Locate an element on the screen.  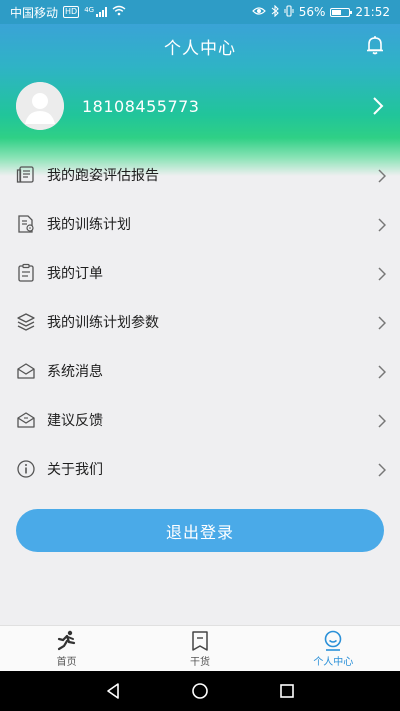
status-bar: 中国移动 HD 4G 56% 21:52 is located at coordinates (200, 12).